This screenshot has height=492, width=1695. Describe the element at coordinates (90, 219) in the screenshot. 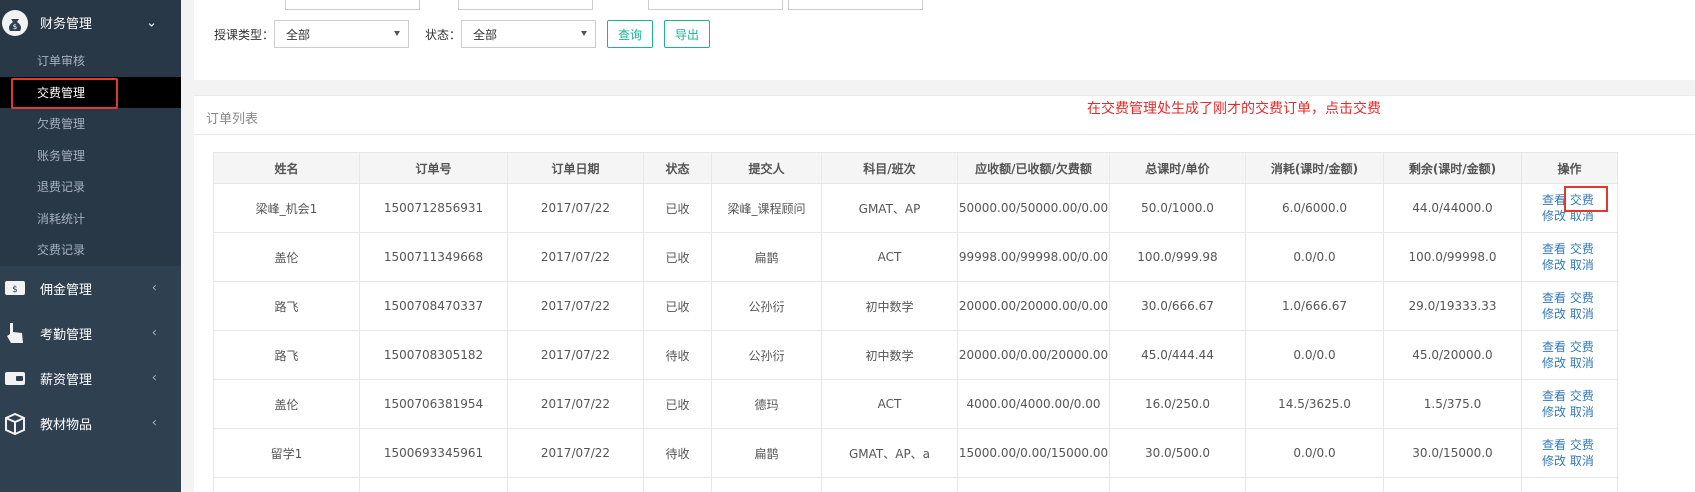

I see `sidebar-item-consumption-stats: 消耗统计` at that location.